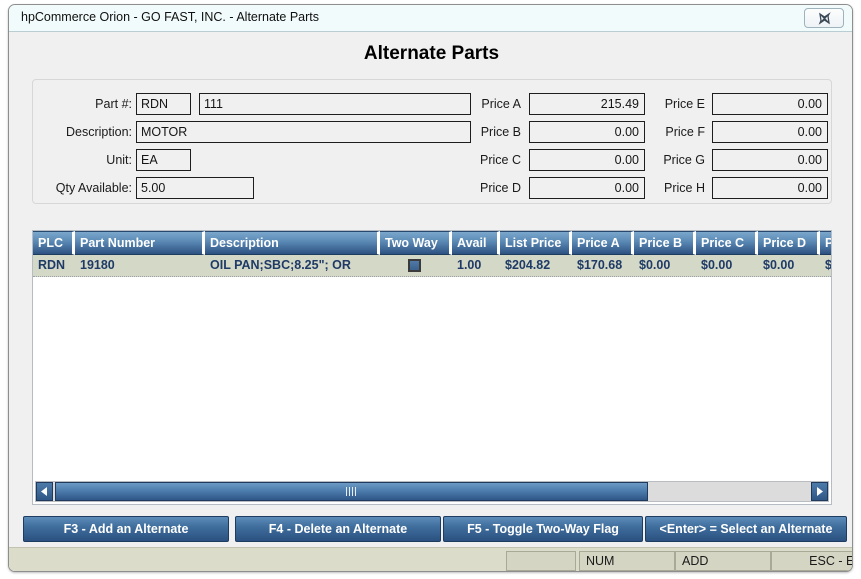  Describe the element at coordinates (779, 265) in the screenshot. I see `cell-price-d: $0.00` at that location.